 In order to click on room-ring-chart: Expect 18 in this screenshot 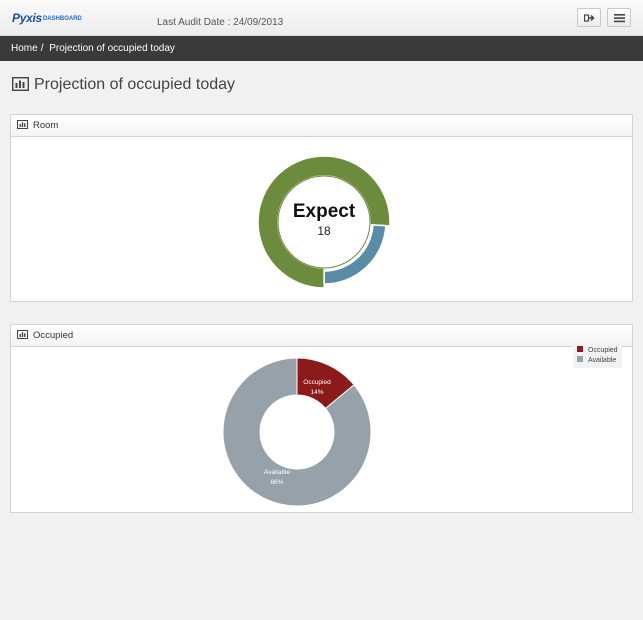, I will do `click(324, 222)`.